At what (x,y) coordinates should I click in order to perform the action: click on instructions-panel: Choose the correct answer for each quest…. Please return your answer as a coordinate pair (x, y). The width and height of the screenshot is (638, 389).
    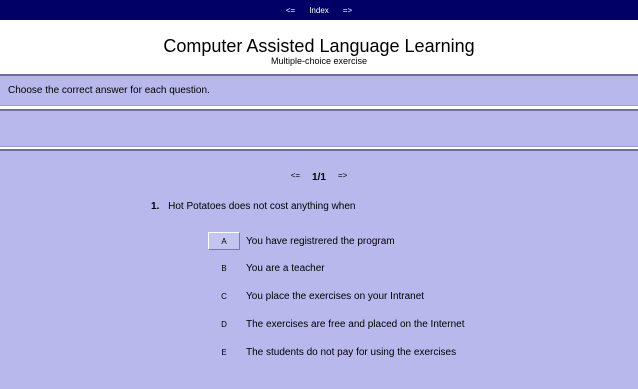
    Looking at the image, I should click on (319, 90).